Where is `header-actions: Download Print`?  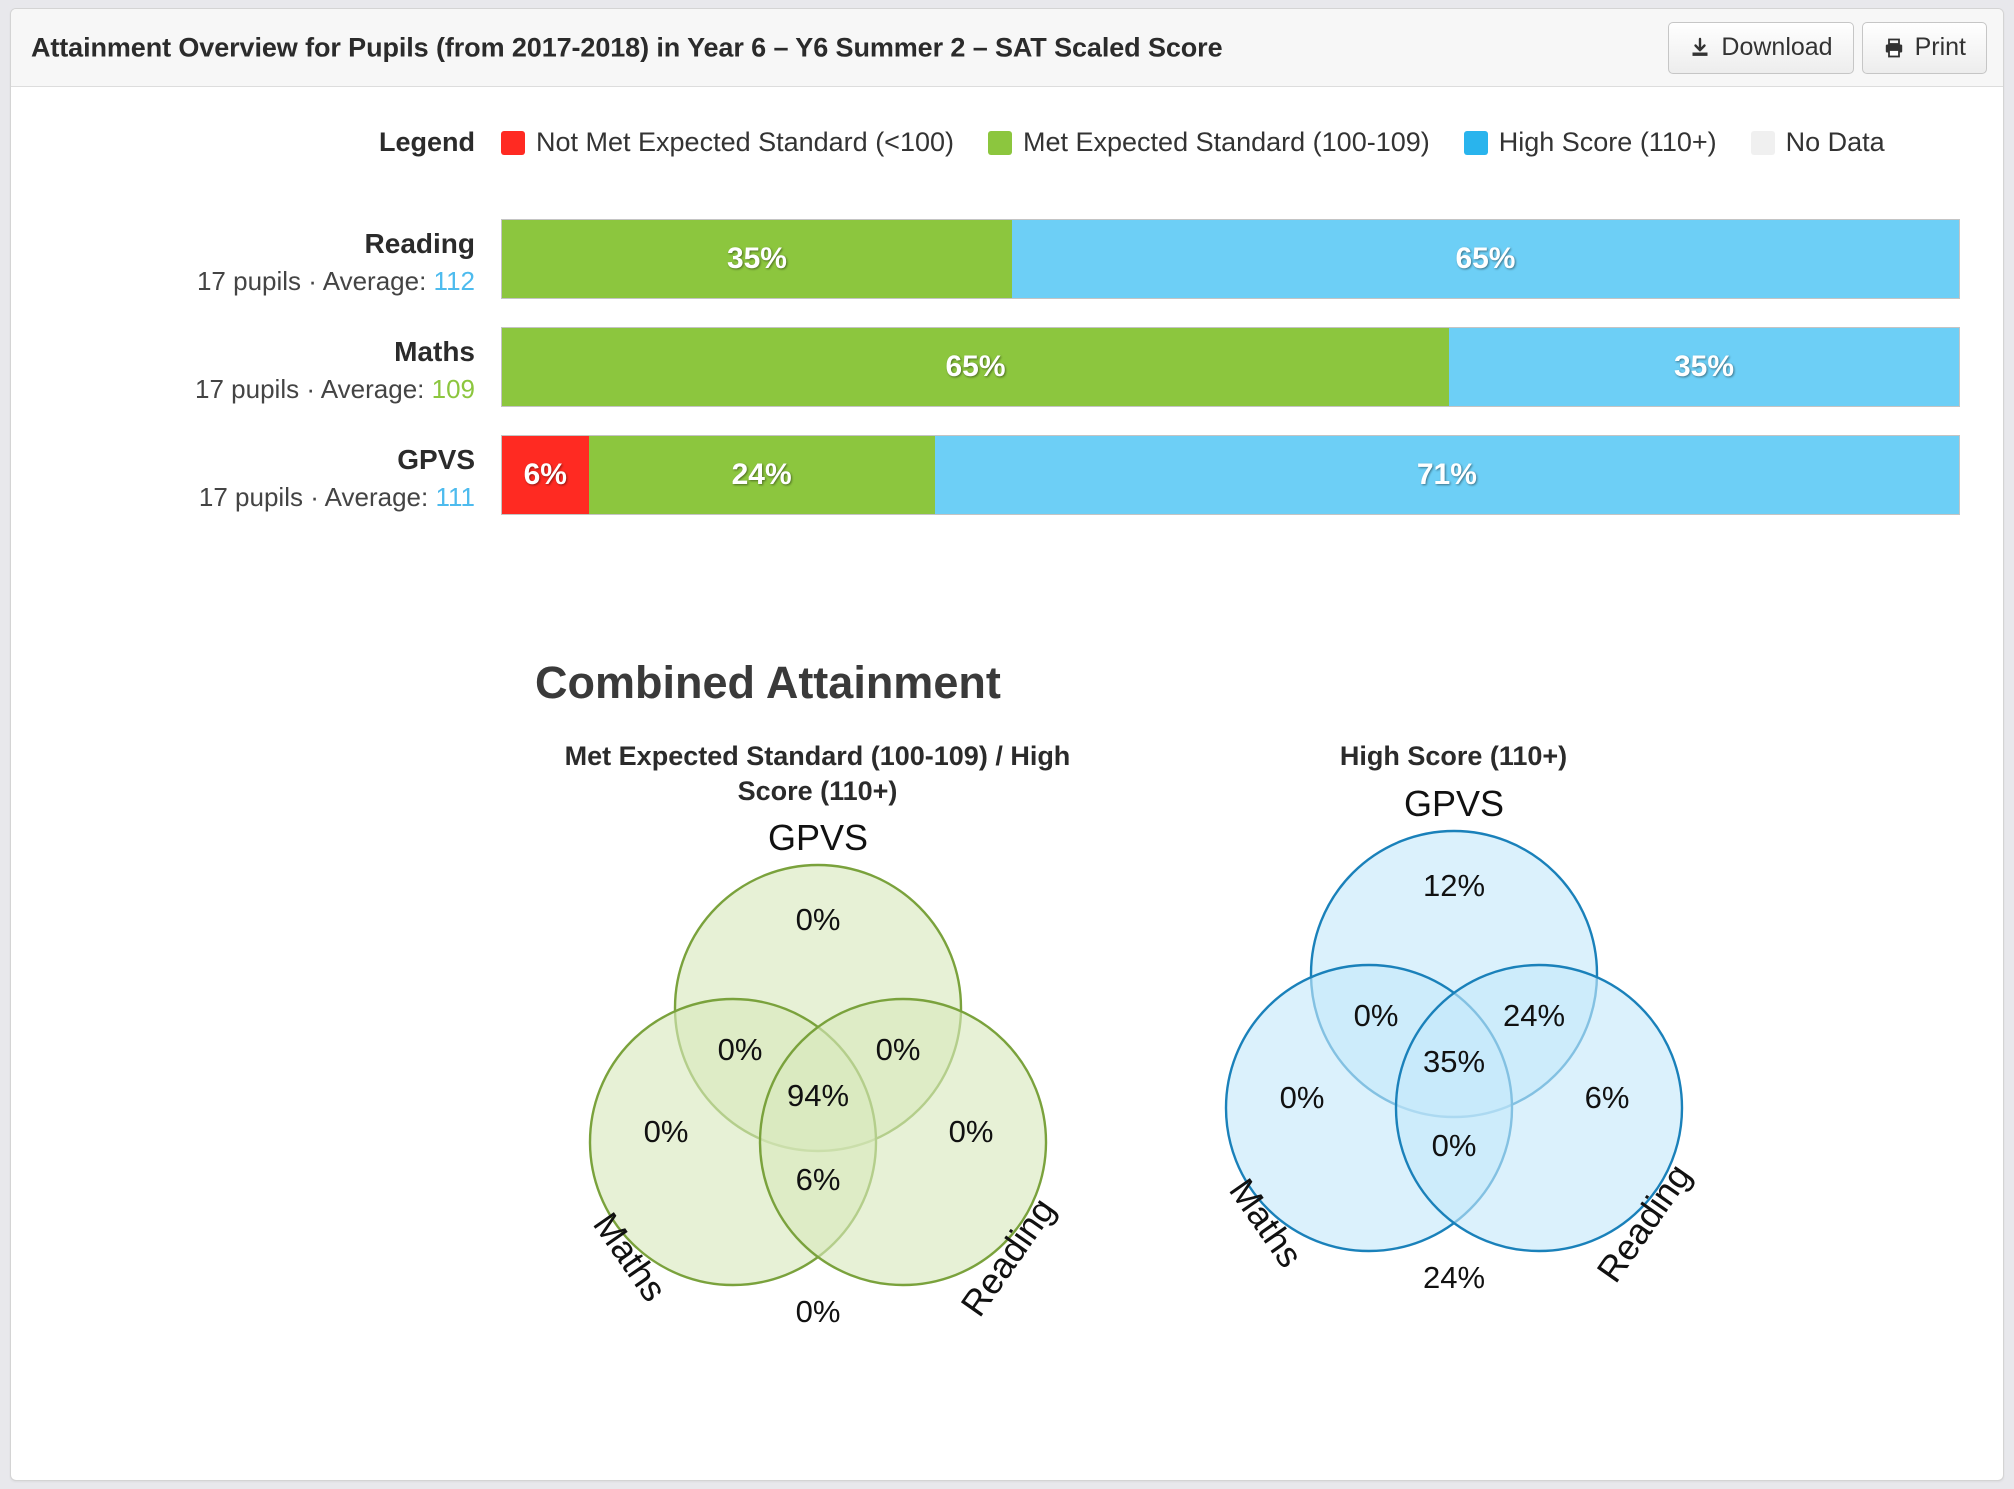
header-actions: Download Print is located at coordinates (1827, 47).